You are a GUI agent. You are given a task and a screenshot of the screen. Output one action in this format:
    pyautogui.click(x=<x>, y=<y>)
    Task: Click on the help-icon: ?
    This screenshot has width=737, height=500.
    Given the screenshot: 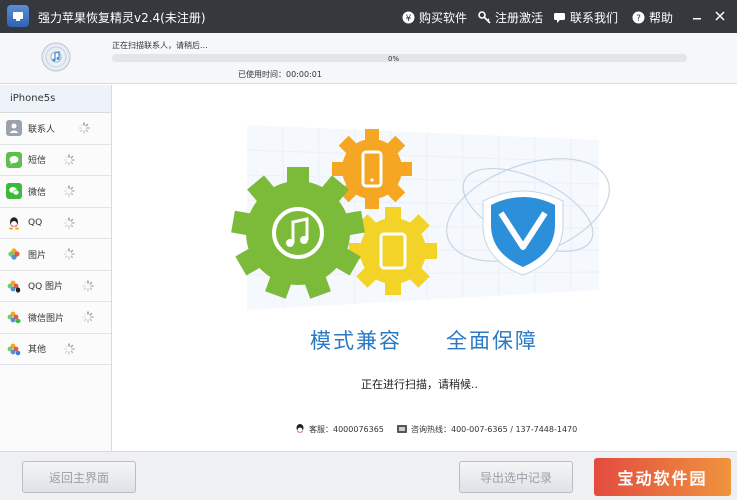 What is the action you would take?
    pyautogui.click(x=638, y=17)
    